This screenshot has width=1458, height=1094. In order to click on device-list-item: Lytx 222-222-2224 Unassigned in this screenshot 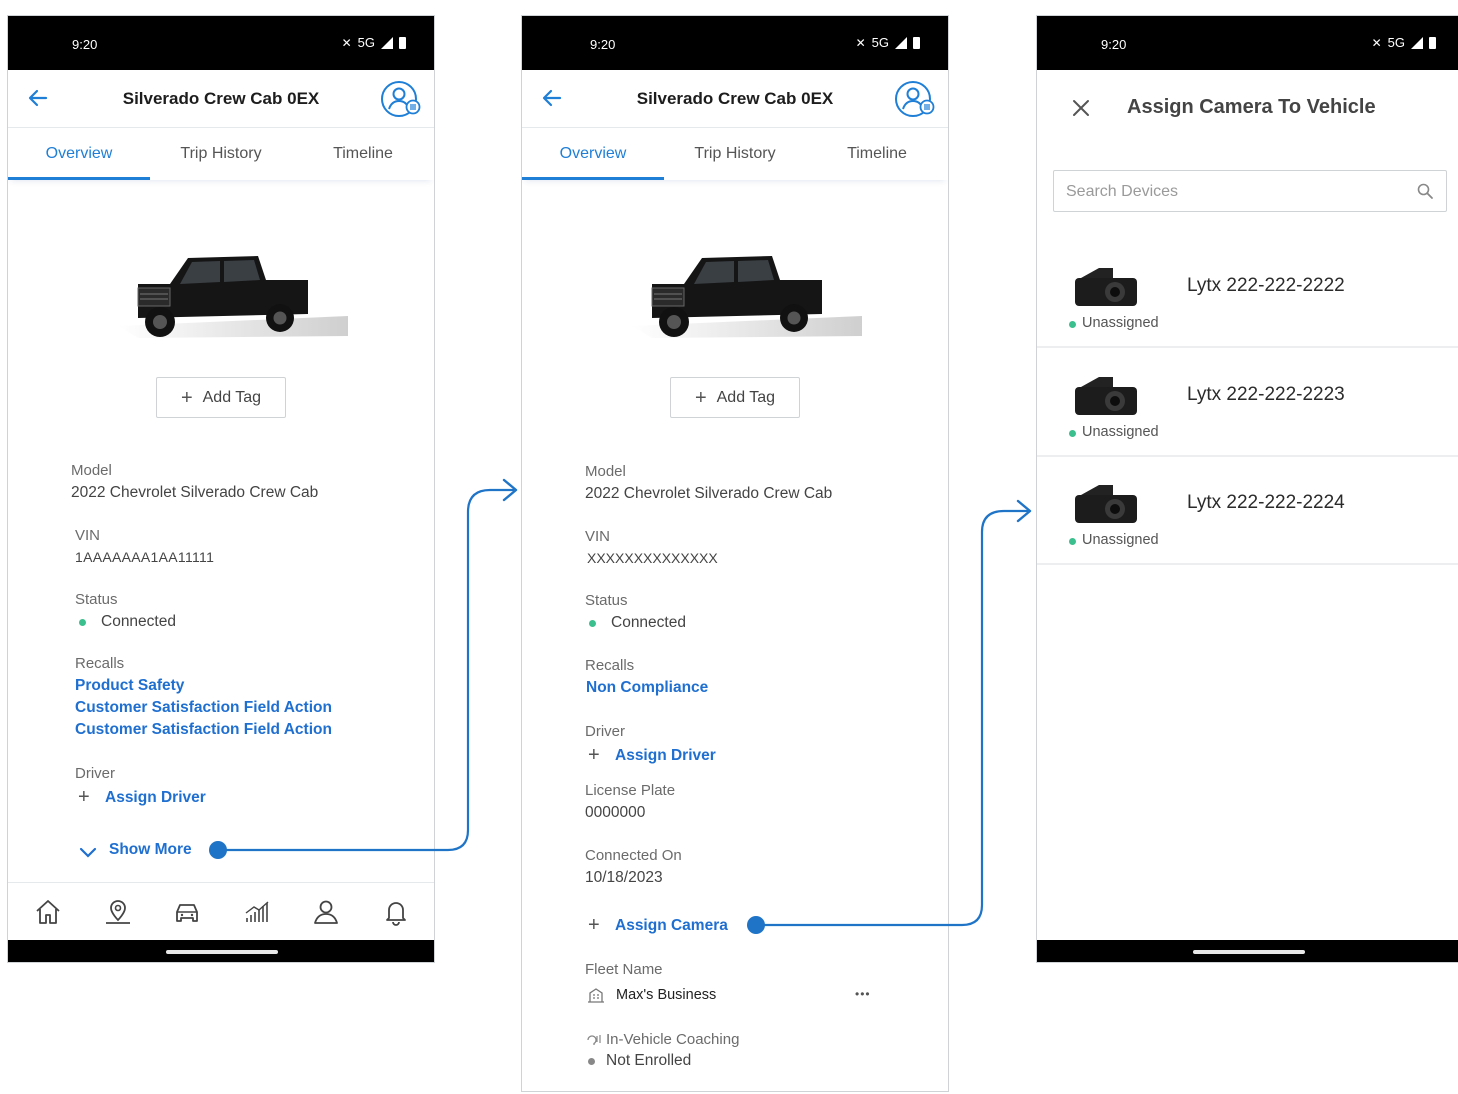, I will do `click(1247, 511)`.